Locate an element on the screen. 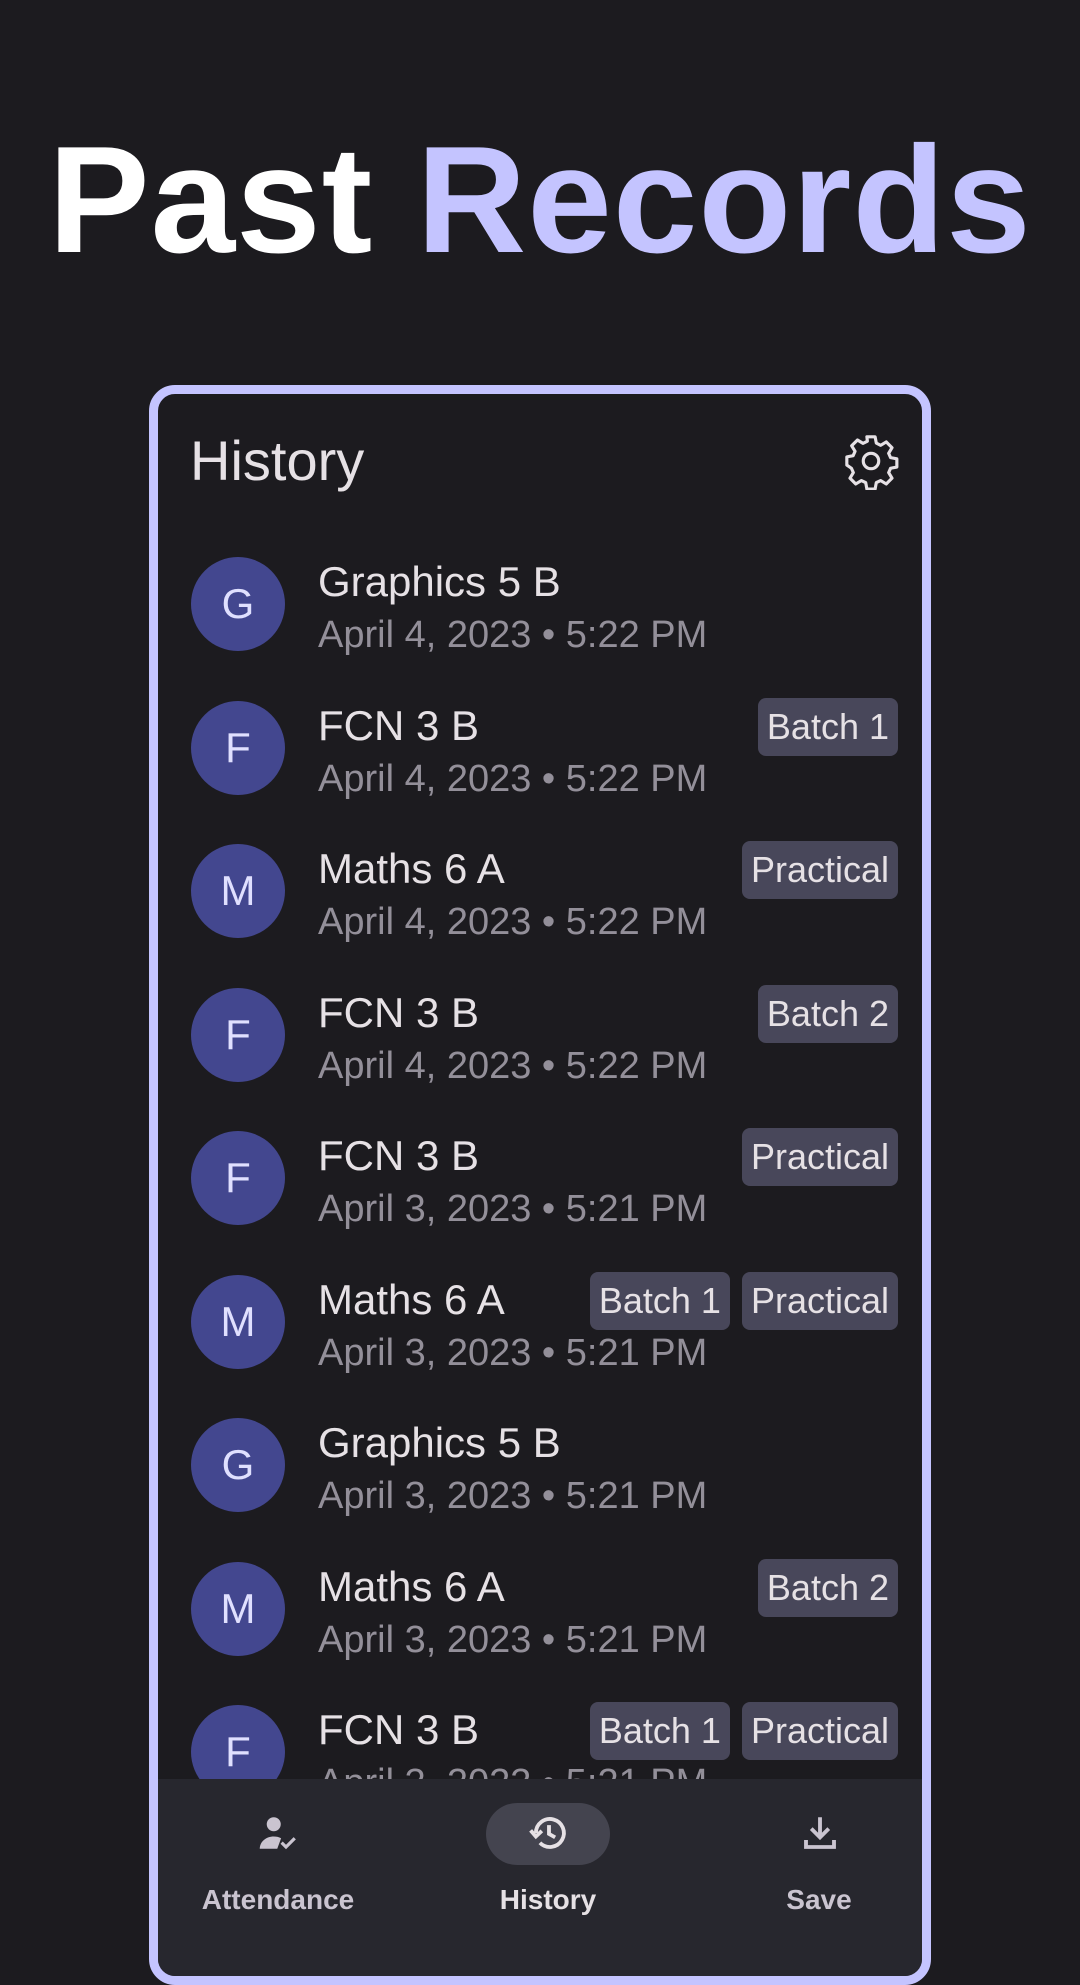 The height and width of the screenshot is (1985, 1080). list-item: F FCN 3 B April 4, 2023 • 5:22 PM Batch 1 is located at coordinates (540, 751).